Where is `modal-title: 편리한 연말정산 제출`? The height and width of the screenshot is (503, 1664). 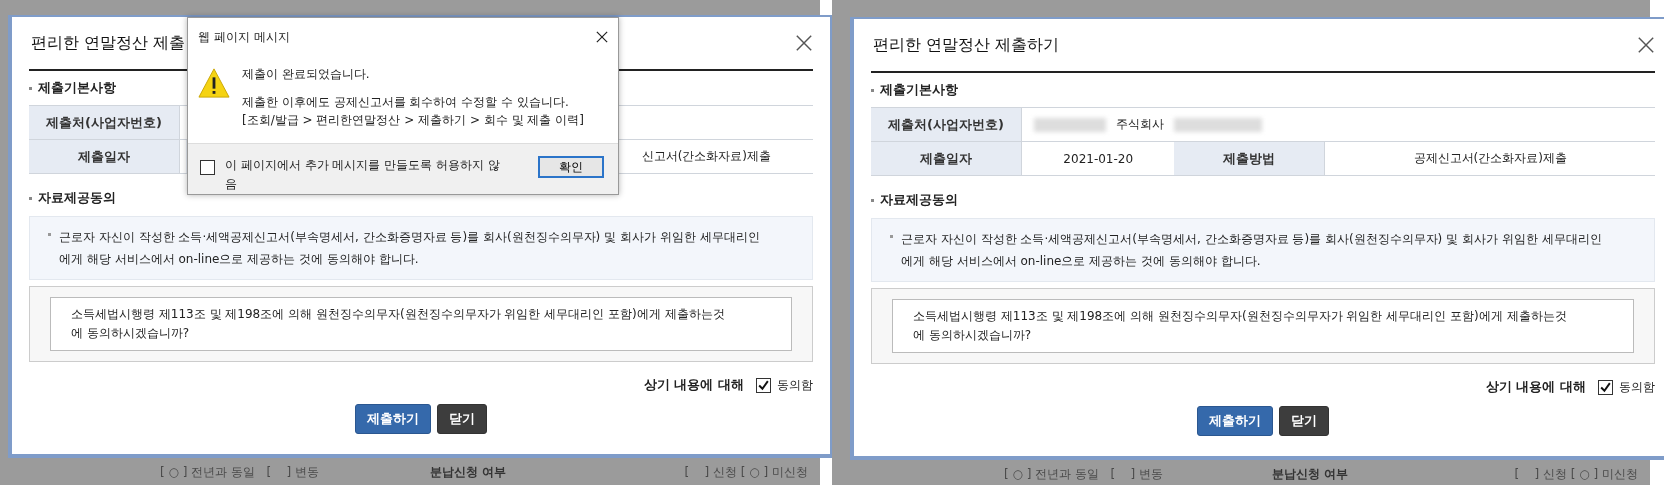 modal-title: 편리한 연말정산 제출 is located at coordinates (108, 43).